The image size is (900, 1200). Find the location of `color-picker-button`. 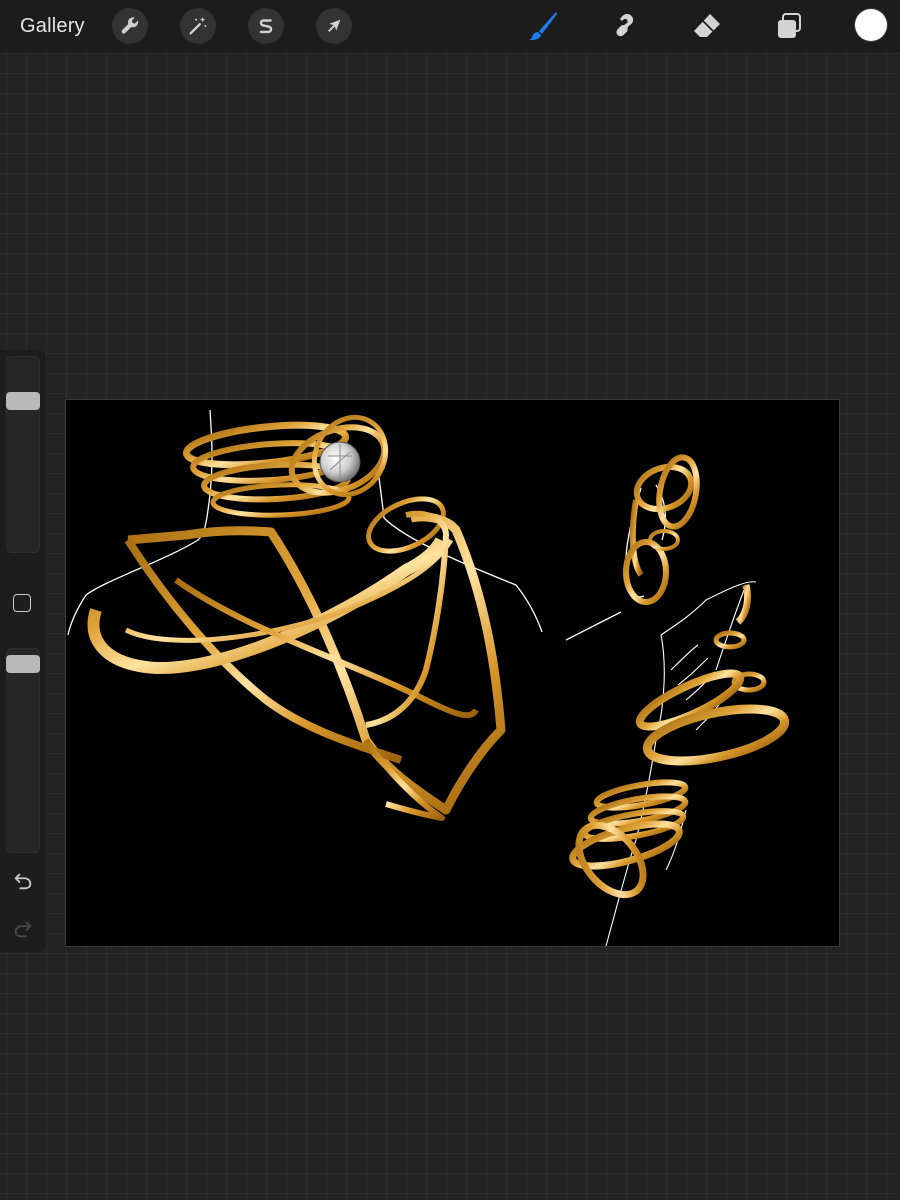

color-picker-button is located at coordinates (871, 25).